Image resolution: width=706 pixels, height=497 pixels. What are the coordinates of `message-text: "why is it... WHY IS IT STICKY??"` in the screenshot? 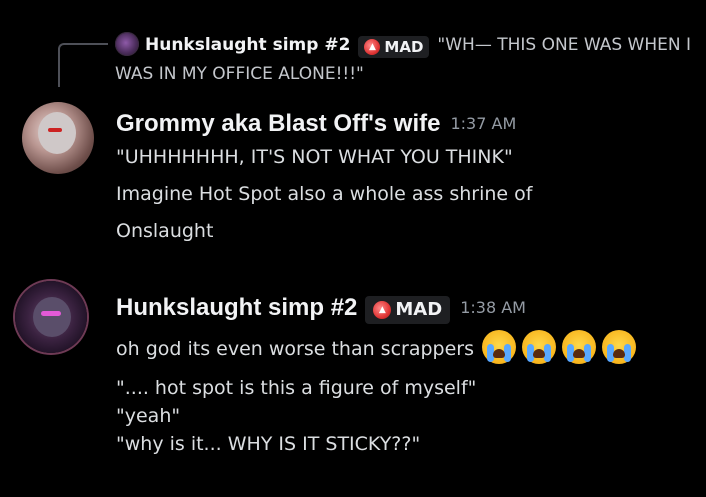 It's located at (268, 444).